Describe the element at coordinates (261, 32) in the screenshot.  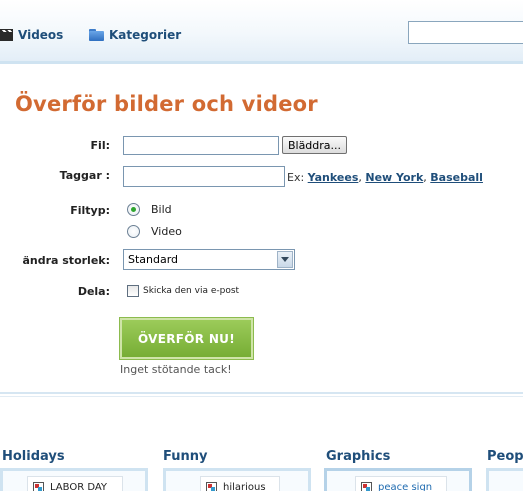
I see `top-navigation-bar: Videos Kategorier` at that location.